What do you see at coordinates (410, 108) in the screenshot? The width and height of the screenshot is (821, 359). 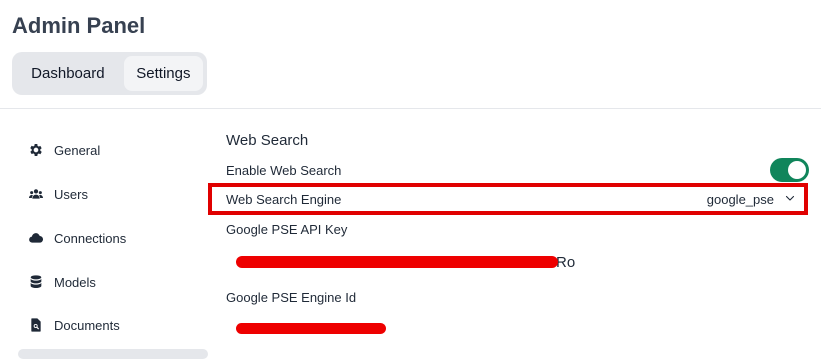 I see `header-divider` at bounding box center [410, 108].